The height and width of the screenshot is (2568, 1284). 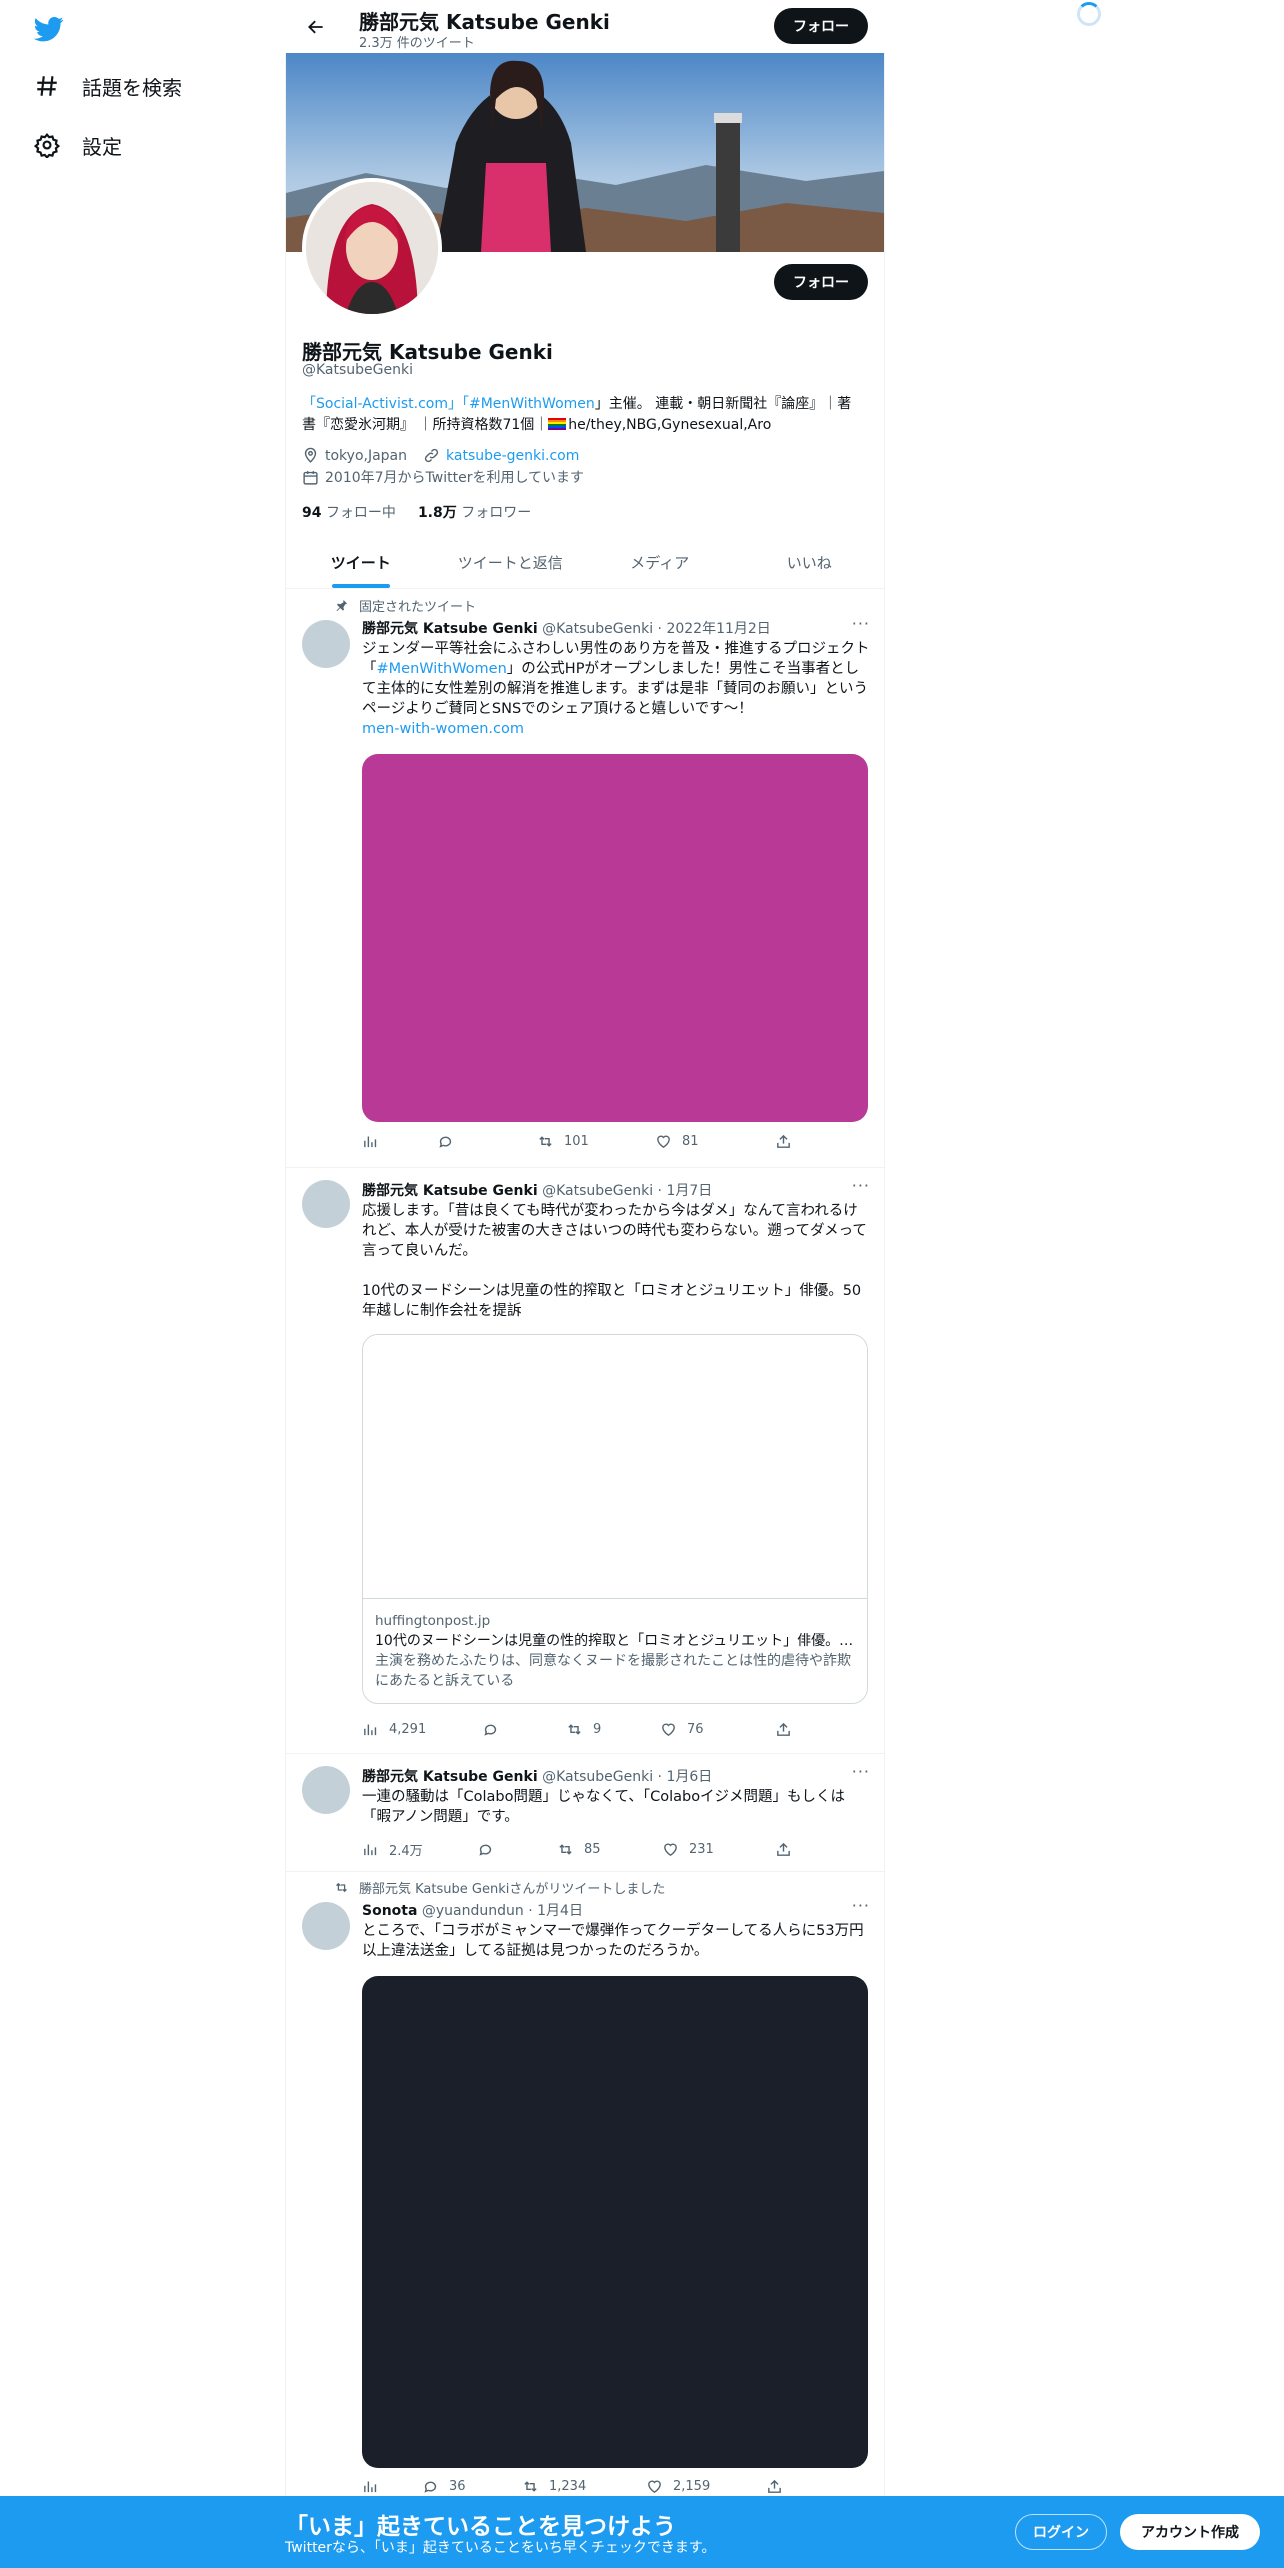 I want to click on profile-follow-button: フォロー, so click(x=821, y=282).